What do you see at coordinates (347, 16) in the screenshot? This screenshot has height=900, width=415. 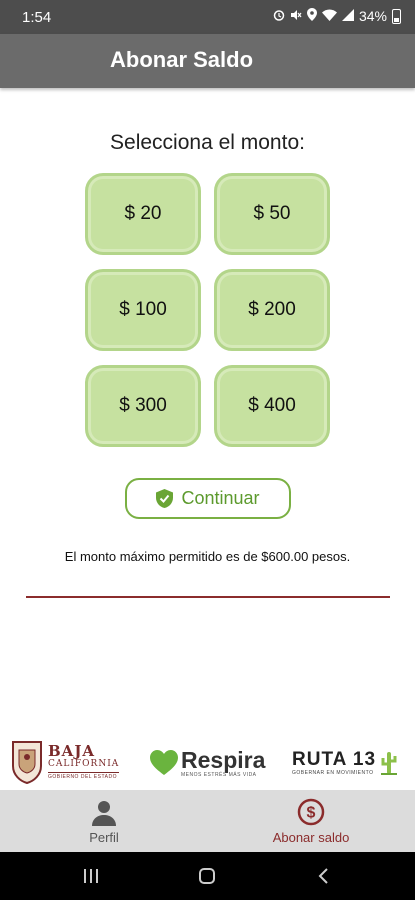 I see `signal-icon` at bounding box center [347, 16].